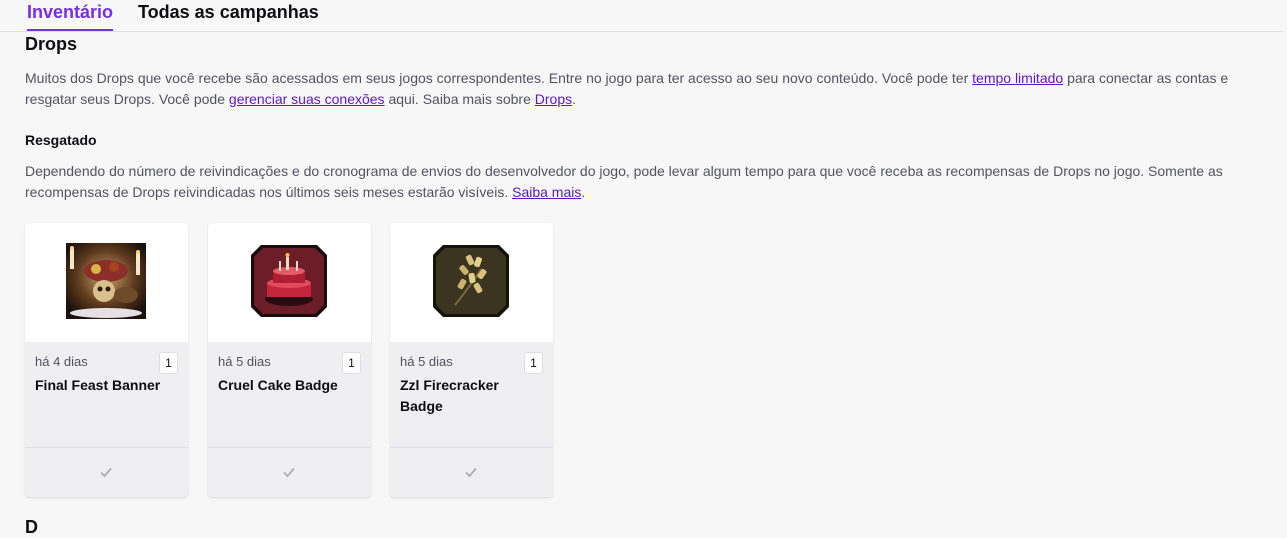 The height and width of the screenshot is (538, 1287). Describe the element at coordinates (61, 140) in the screenshot. I see `claimed-heading: Resgatado` at that location.